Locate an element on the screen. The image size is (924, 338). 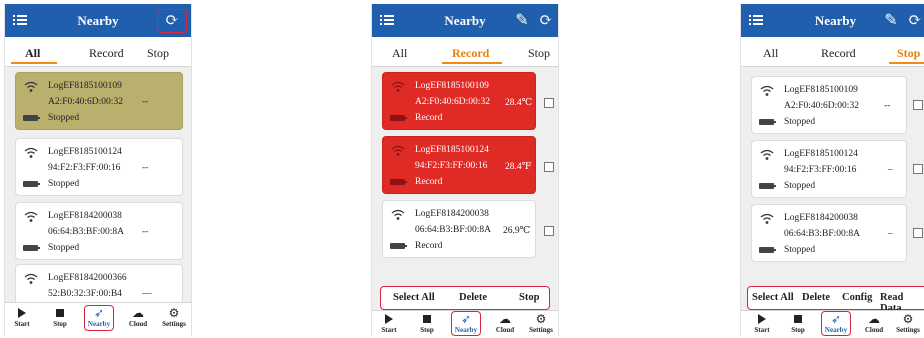
cloud-icon: ☁ is located at coordinates (138, 313).